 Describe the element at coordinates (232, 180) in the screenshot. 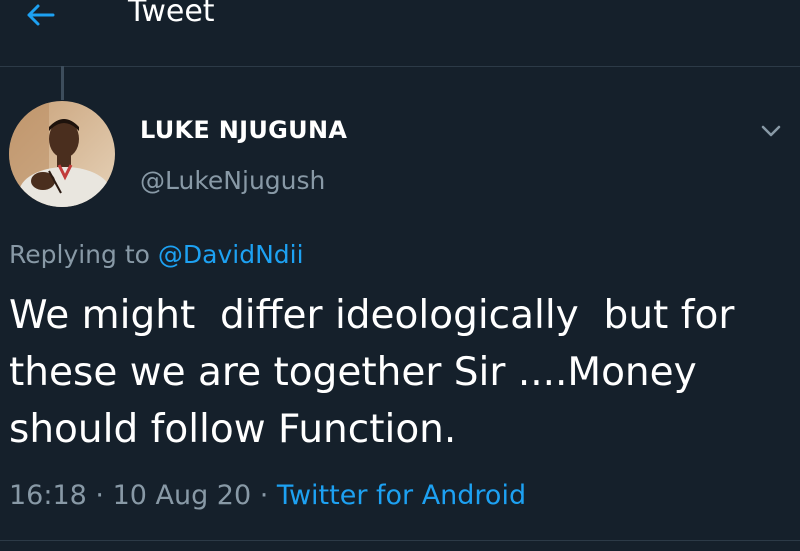

I see `author-handle: @LukeNjugush` at that location.